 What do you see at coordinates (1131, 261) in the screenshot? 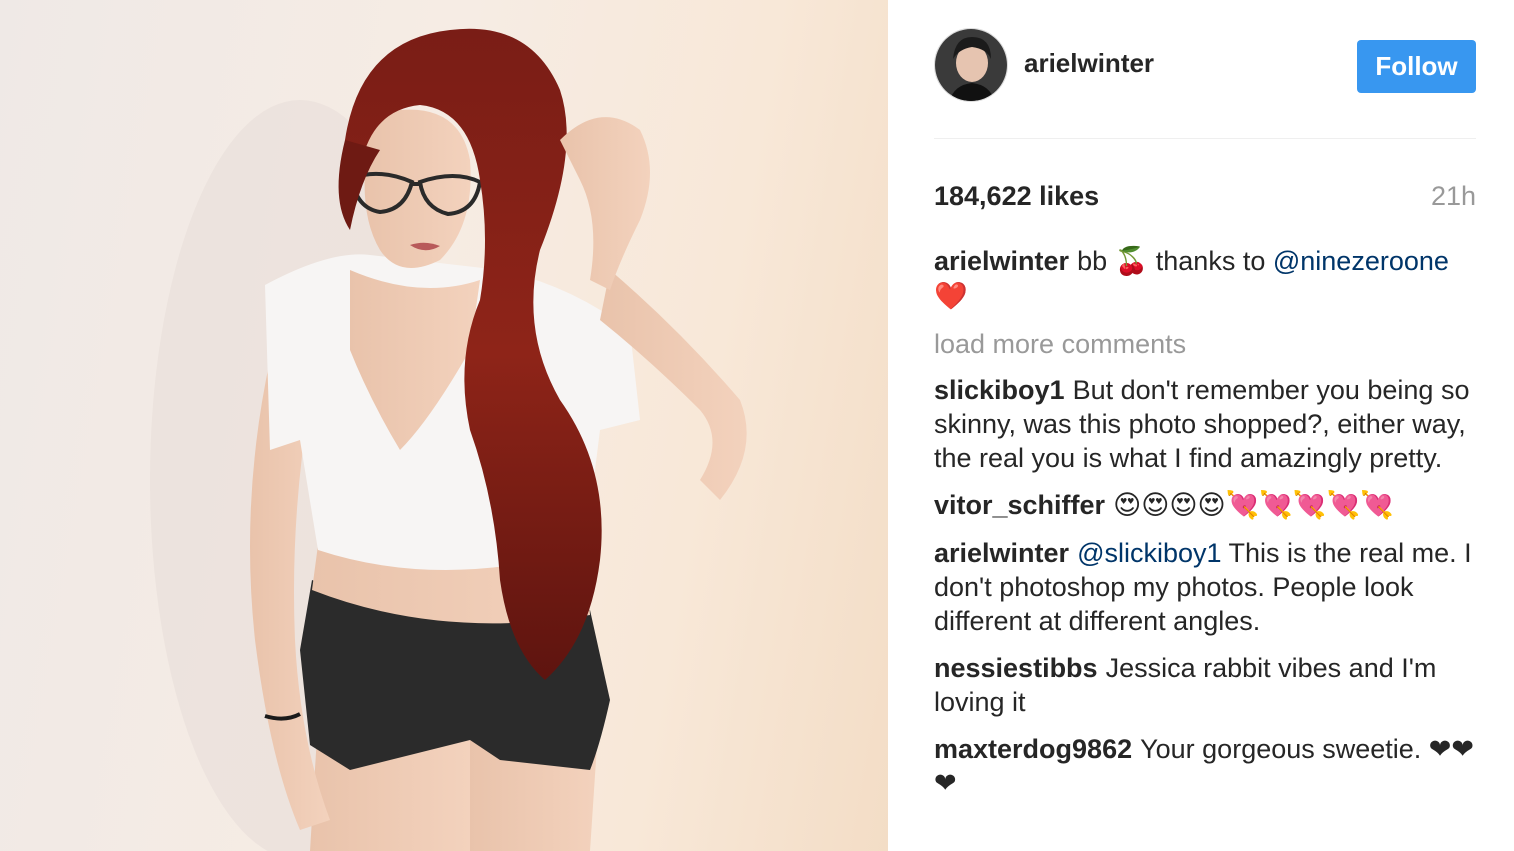
I see `cherry-emoji: 🍒` at bounding box center [1131, 261].